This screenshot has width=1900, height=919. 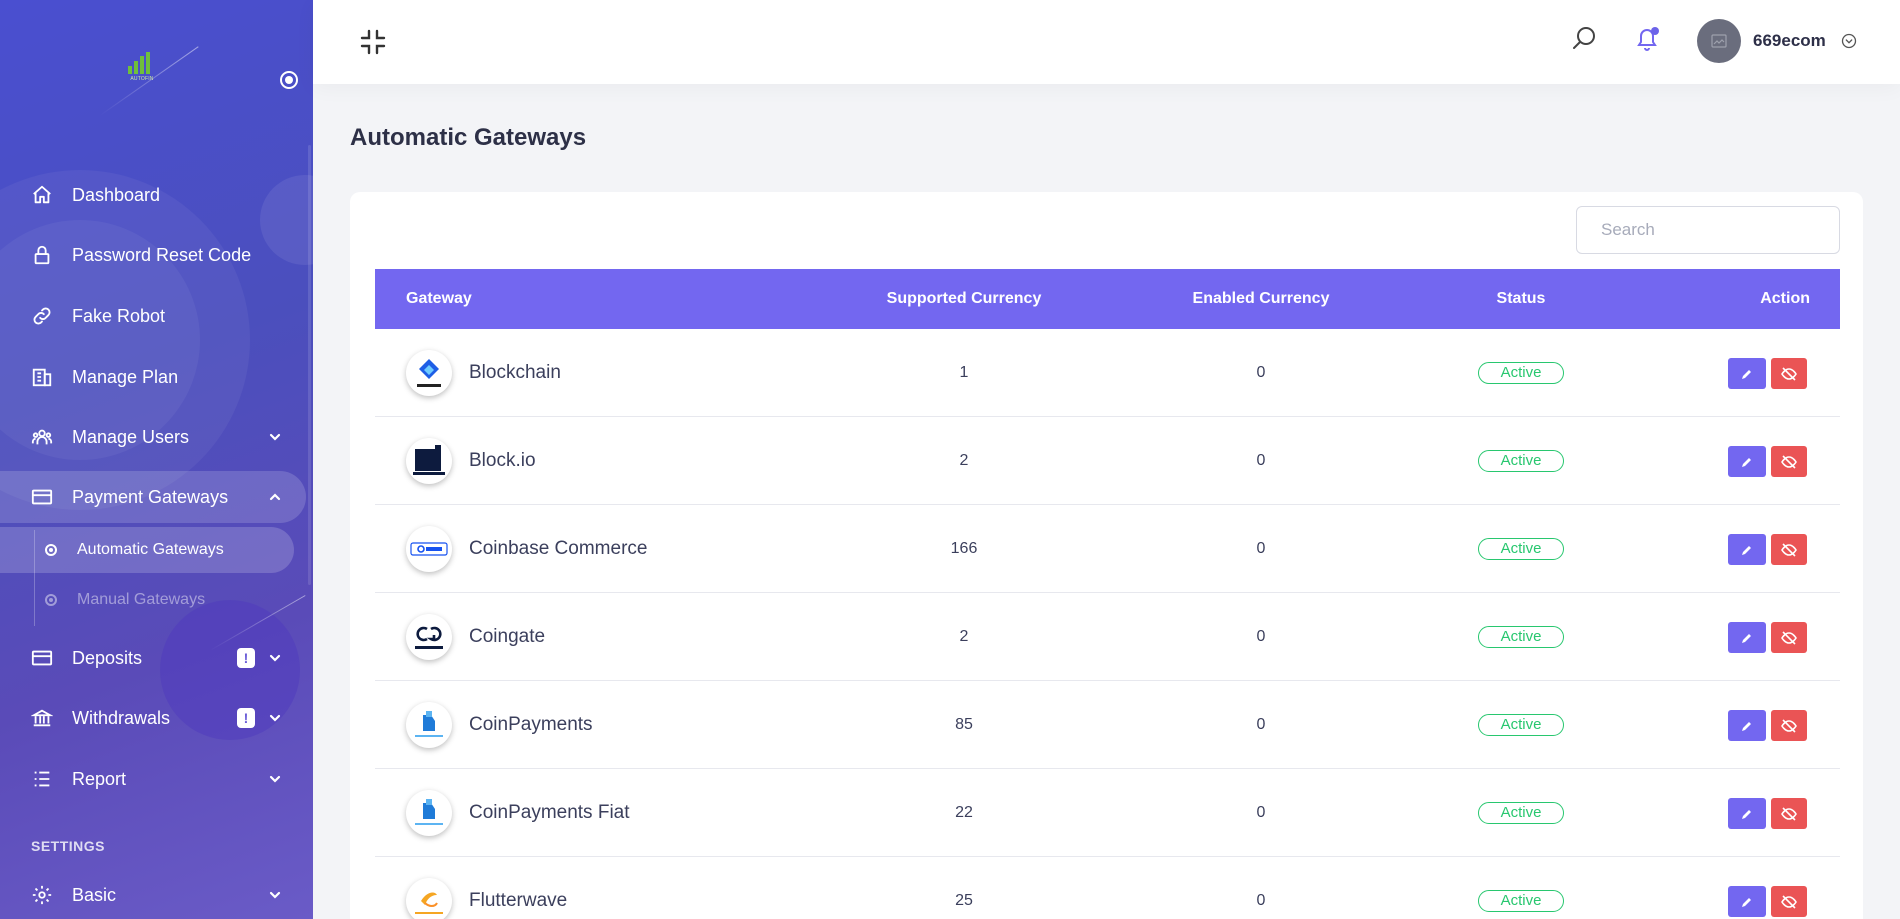 What do you see at coordinates (558, 548) in the screenshot?
I see `gateway-name: Coinbase Commerce` at bounding box center [558, 548].